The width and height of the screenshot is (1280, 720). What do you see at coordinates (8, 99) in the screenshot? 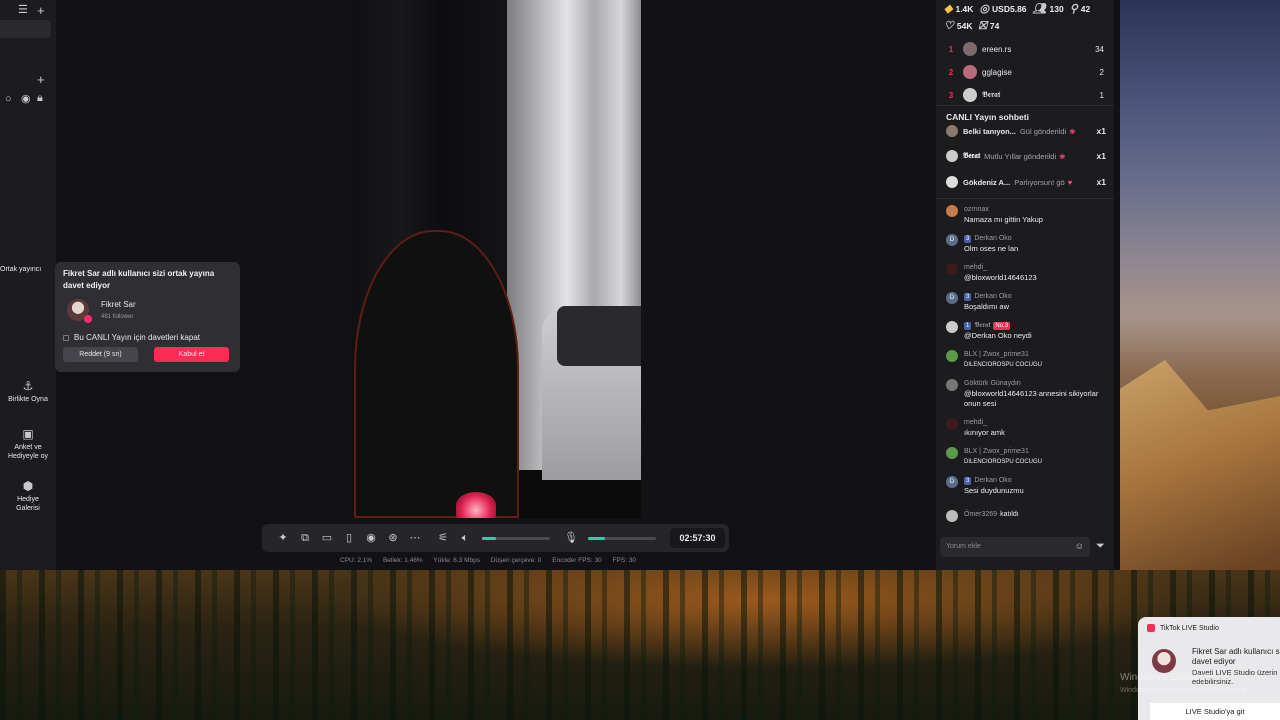
I see `circle-icon: ○` at bounding box center [8, 99].